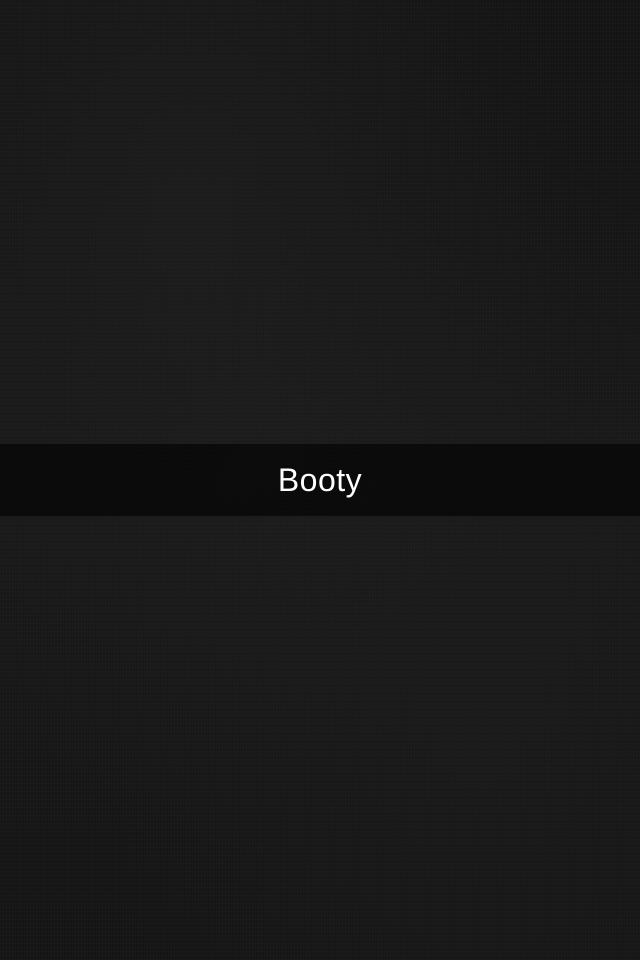 The height and width of the screenshot is (960, 640). I want to click on caption-text: Booty, so click(320, 480).